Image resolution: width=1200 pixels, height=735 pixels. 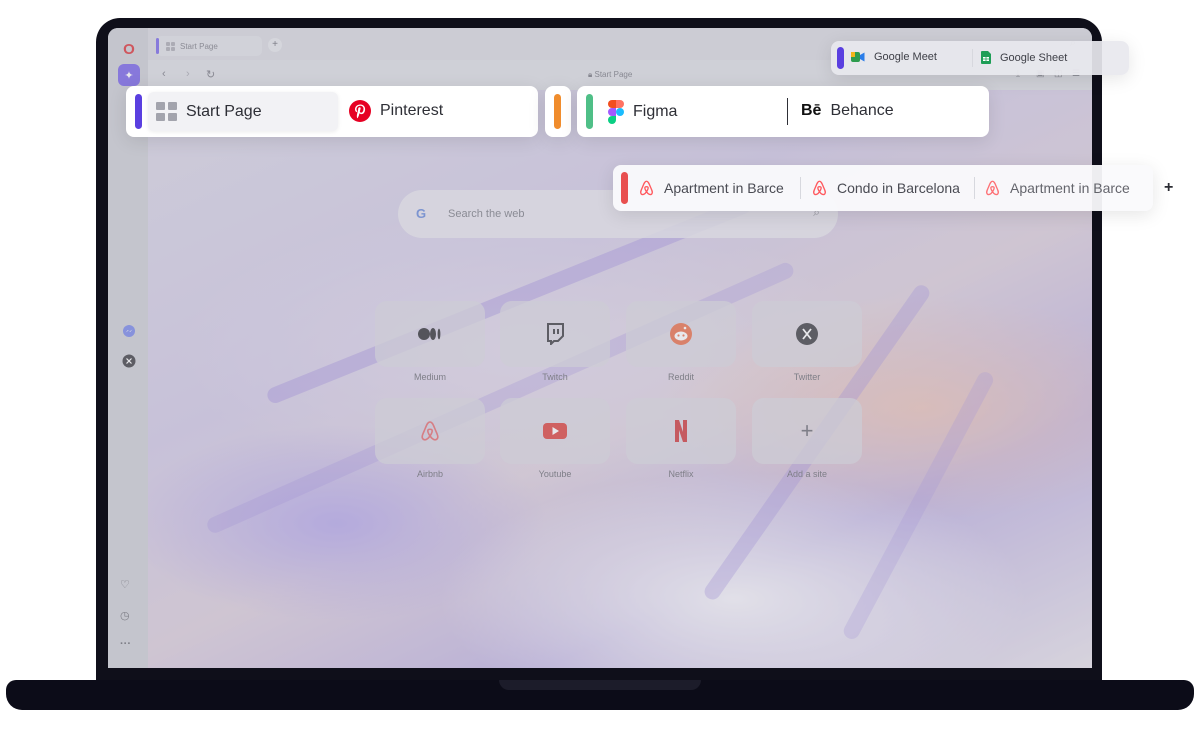 I want to click on workspace-indicator-red, so click(x=624, y=188).